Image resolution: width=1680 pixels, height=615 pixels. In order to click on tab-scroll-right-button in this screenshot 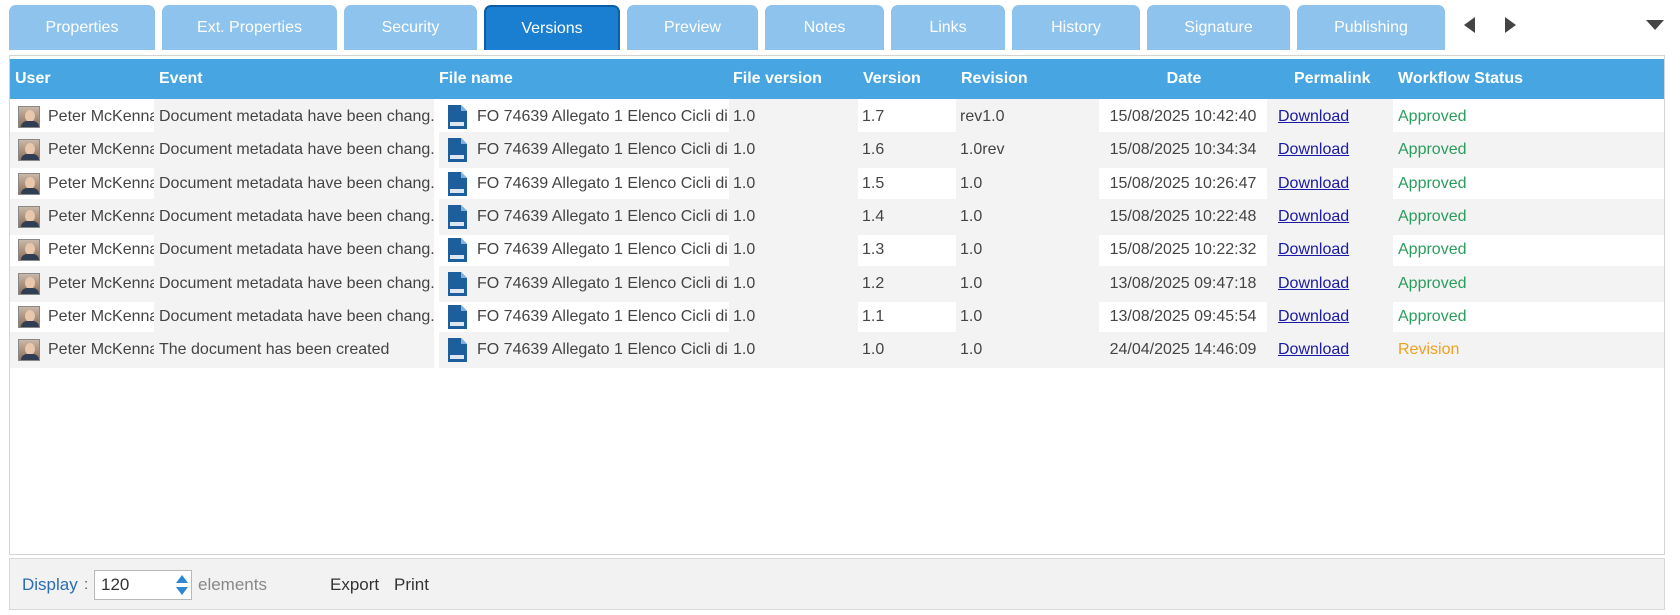, I will do `click(1510, 25)`.